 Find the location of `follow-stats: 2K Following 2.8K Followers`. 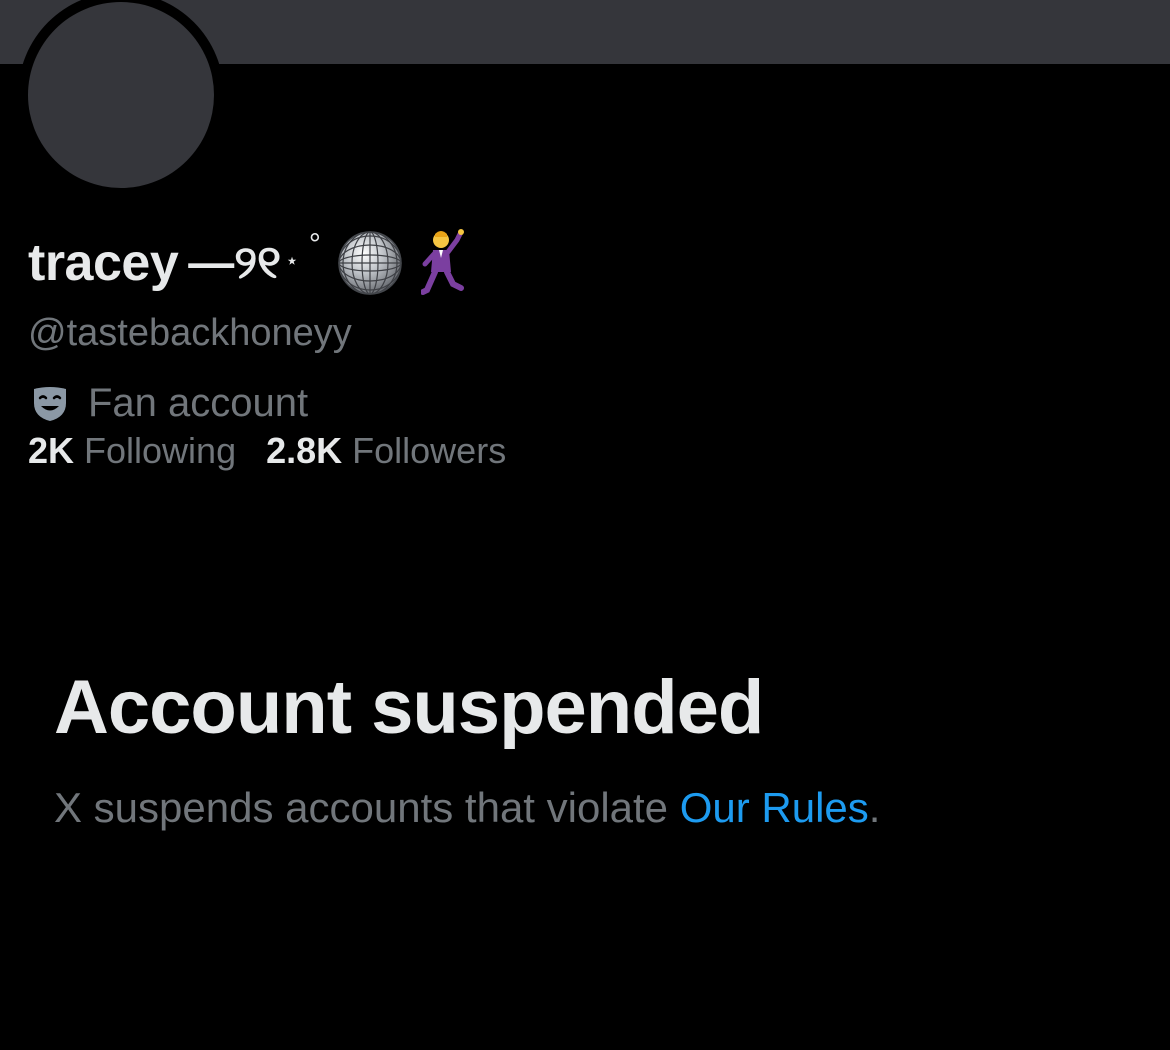

follow-stats: 2K Following 2.8K Followers is located at coordinates (267, 451).